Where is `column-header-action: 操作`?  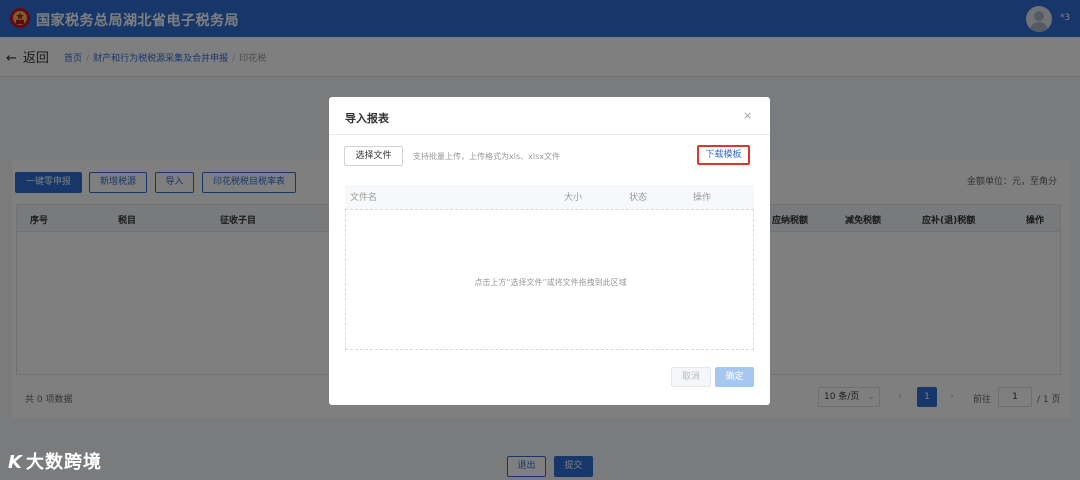 column-header-action: 操作 is located at coordinates (702, 198).